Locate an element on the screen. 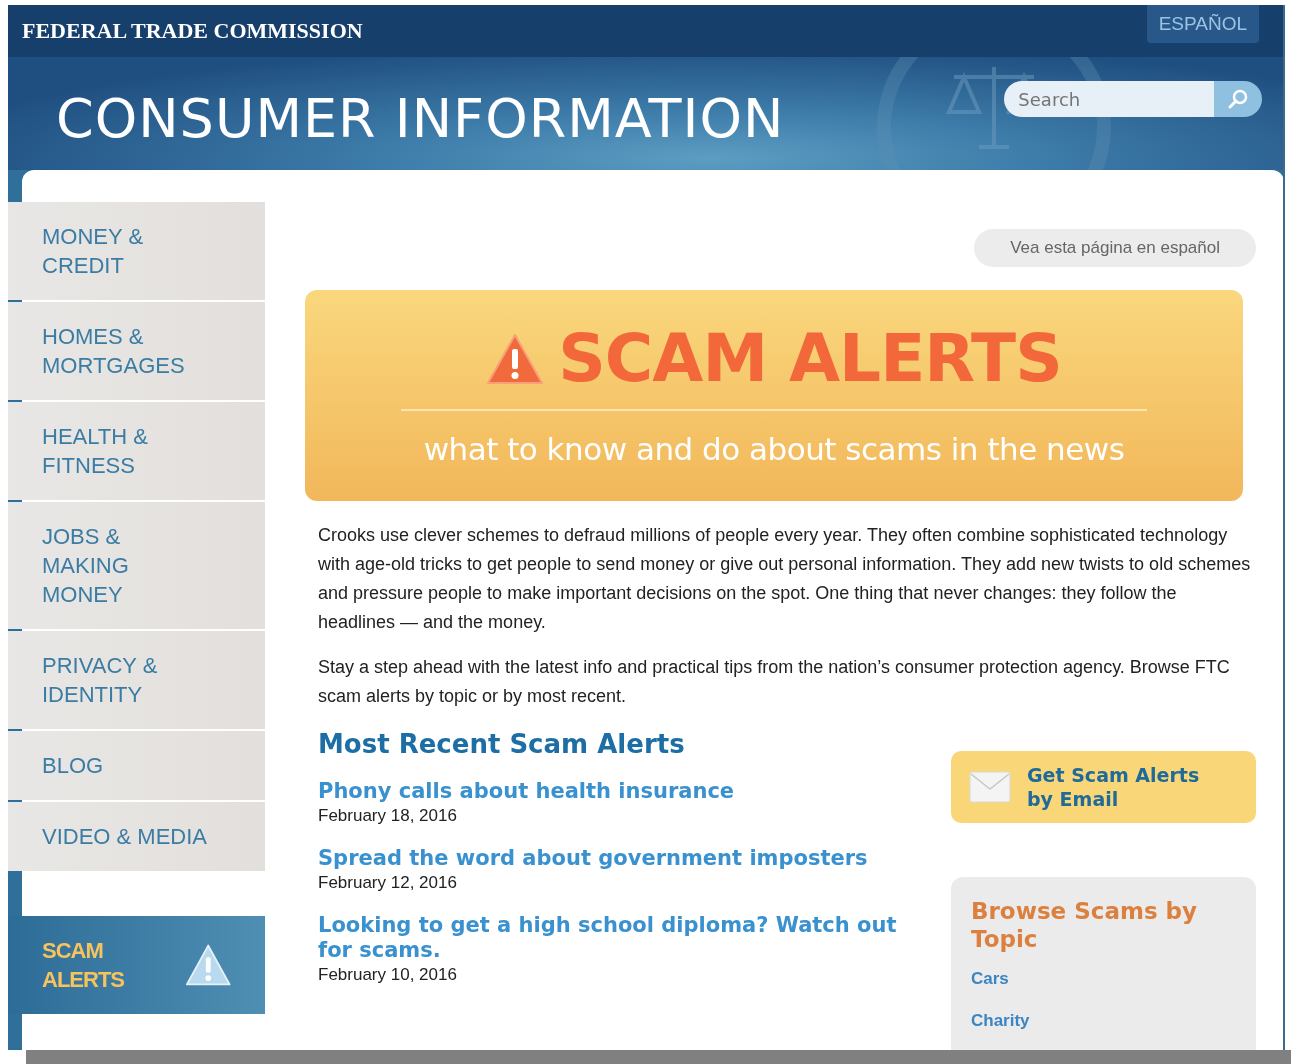  alert-date: February 10, 2016 is located at coordinates (388, 975).